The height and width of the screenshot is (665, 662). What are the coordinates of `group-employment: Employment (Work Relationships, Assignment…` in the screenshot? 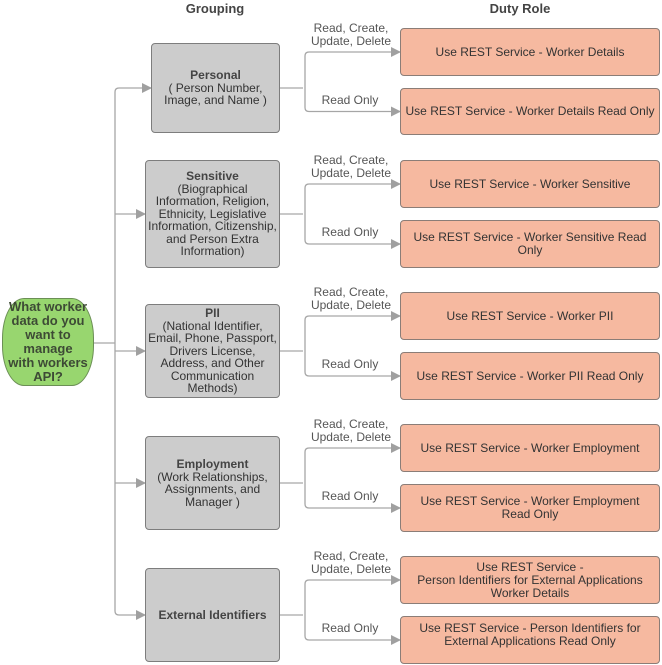 It's located at (212, 483).